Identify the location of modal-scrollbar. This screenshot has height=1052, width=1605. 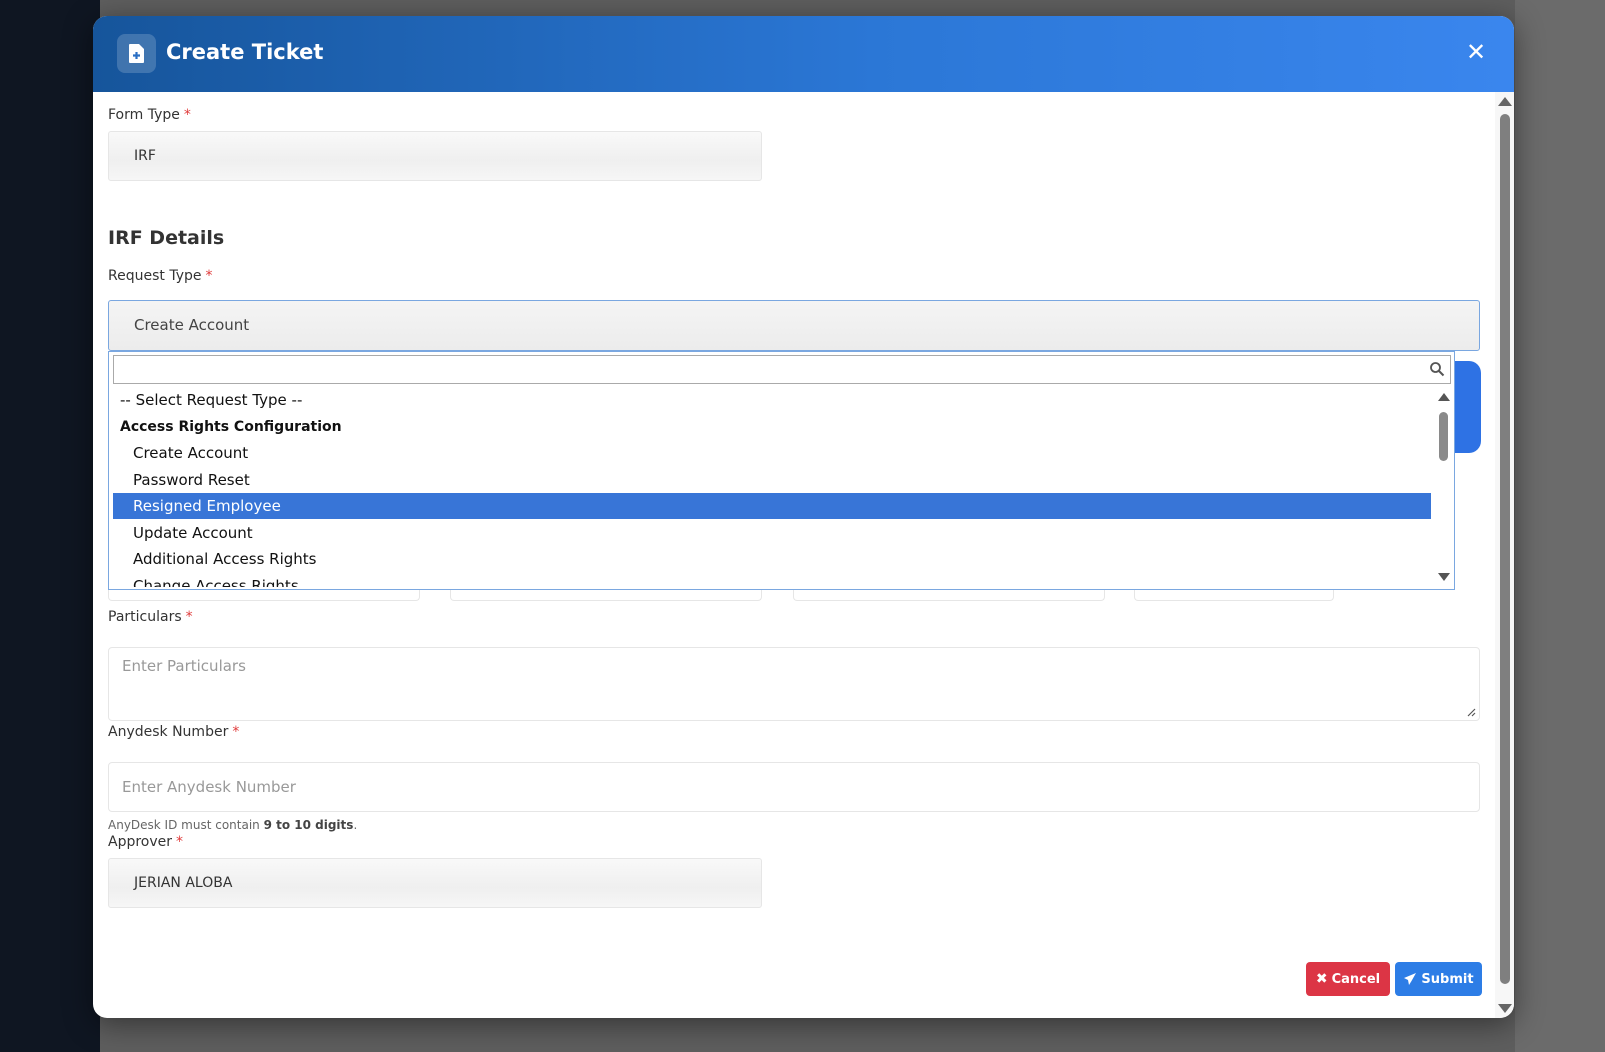
(1504, 555).